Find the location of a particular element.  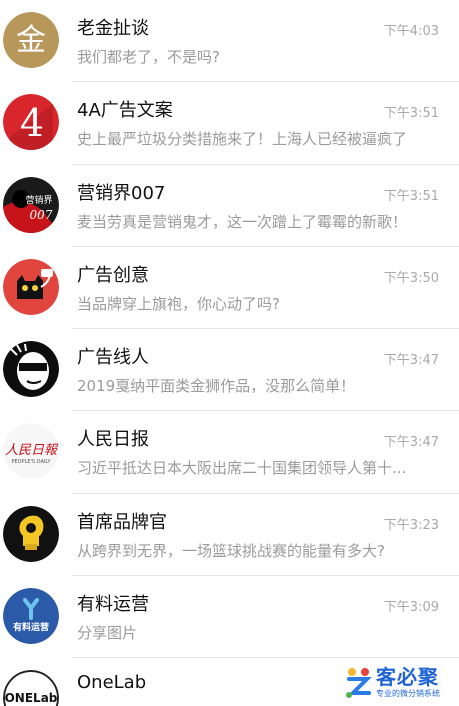

chat-name: 人民日报 is located at coordinates (113, 440).